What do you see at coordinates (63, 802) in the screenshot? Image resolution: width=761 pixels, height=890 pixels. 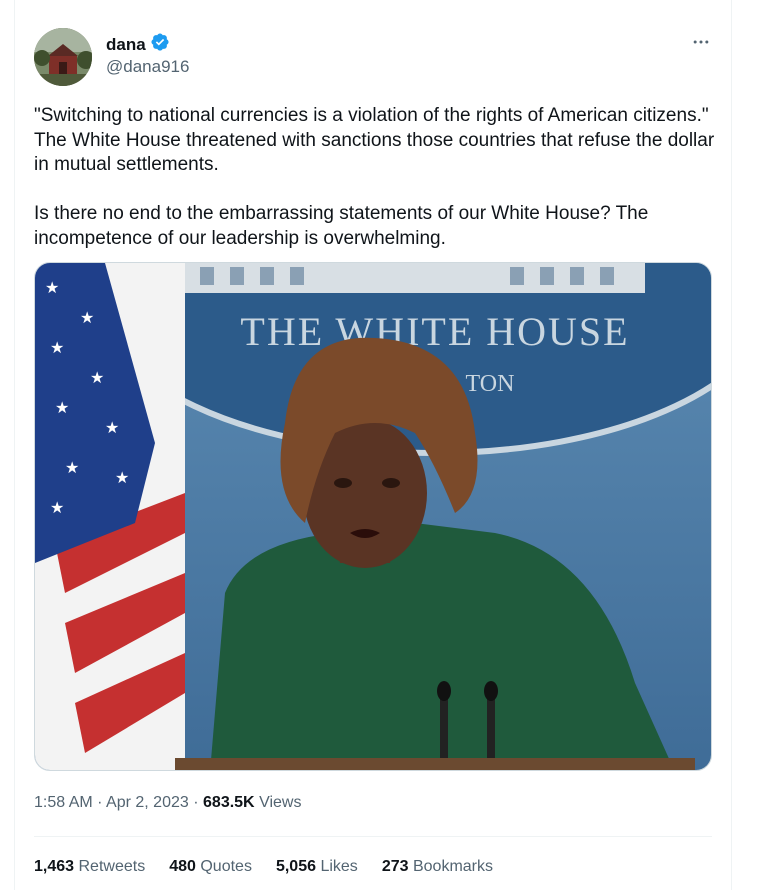 I see `tweet-time: 1:58 AM` at bounding box center [63, 802].